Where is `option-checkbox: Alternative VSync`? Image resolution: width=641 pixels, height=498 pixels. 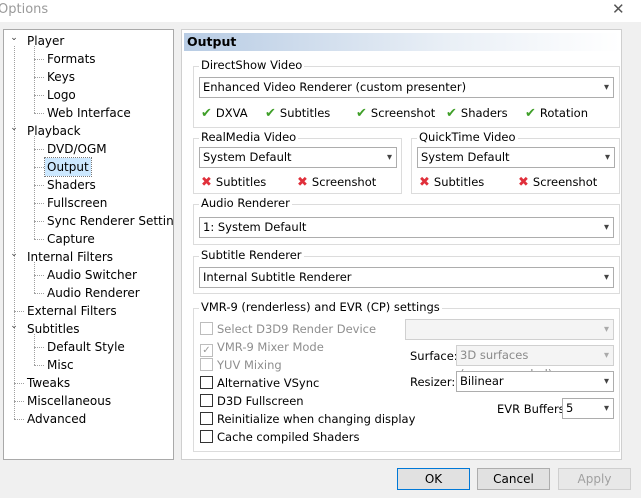
option-checkbox: Alternative VSync is located at coordinates (259, 383).